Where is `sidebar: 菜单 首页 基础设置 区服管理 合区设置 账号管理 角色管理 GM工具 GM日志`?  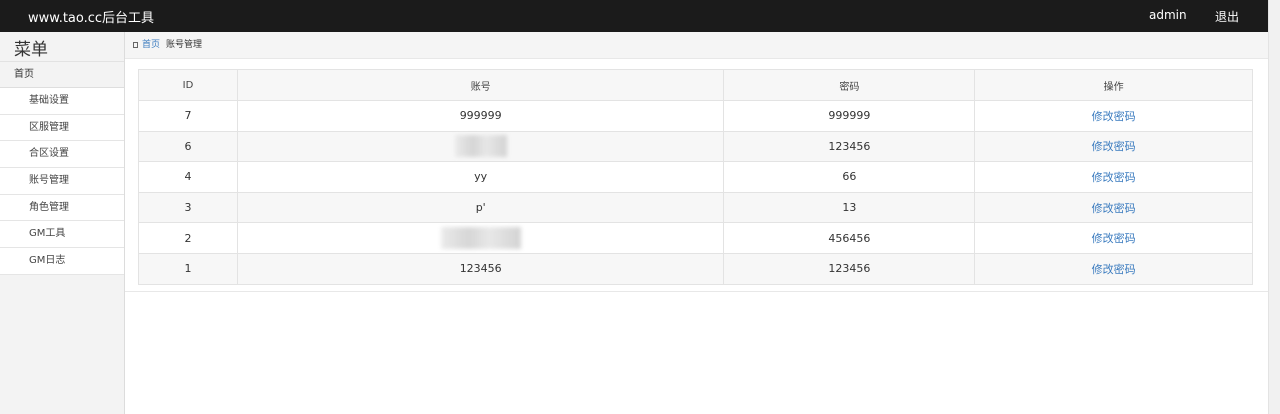 sidebar: 菜单 首页 基础设置 区服管理 合区设置 账号管理 角色管理 GM工具 GM日志 is located at coordinates (62, 223).